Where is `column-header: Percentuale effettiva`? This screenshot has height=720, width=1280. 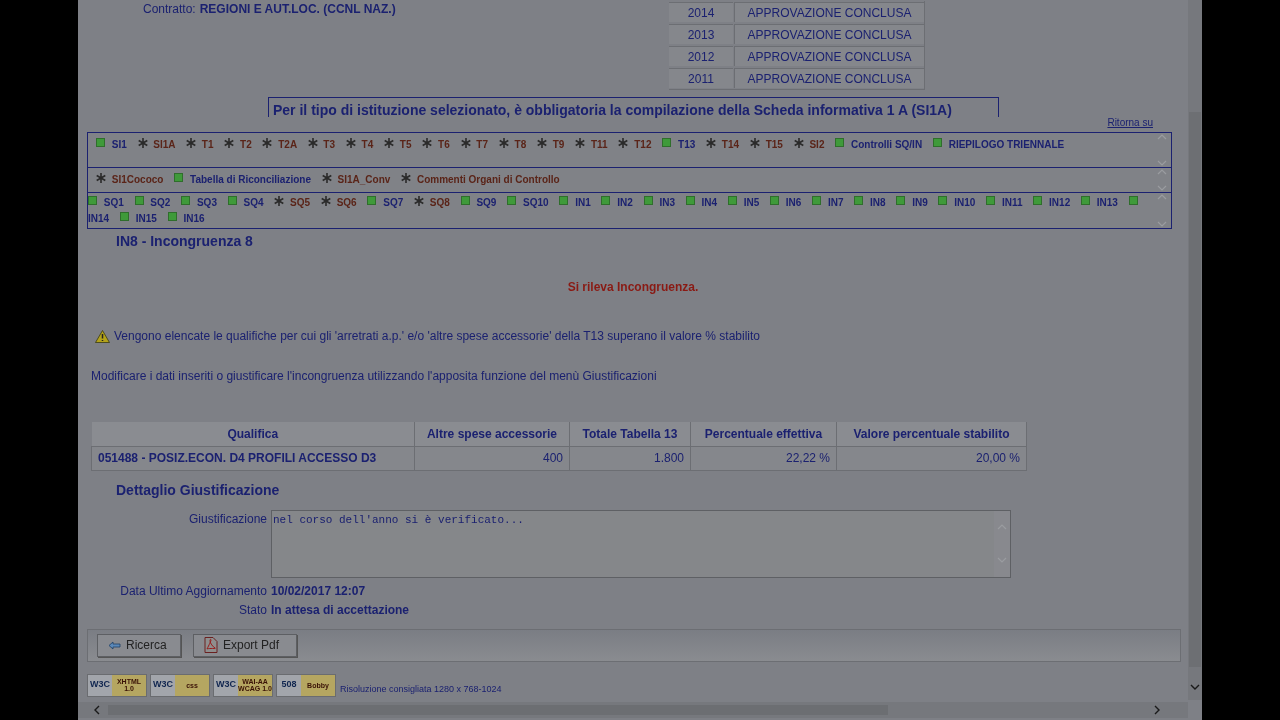 column-header: Percentuale effettiva is located at coordinates (763, 434).